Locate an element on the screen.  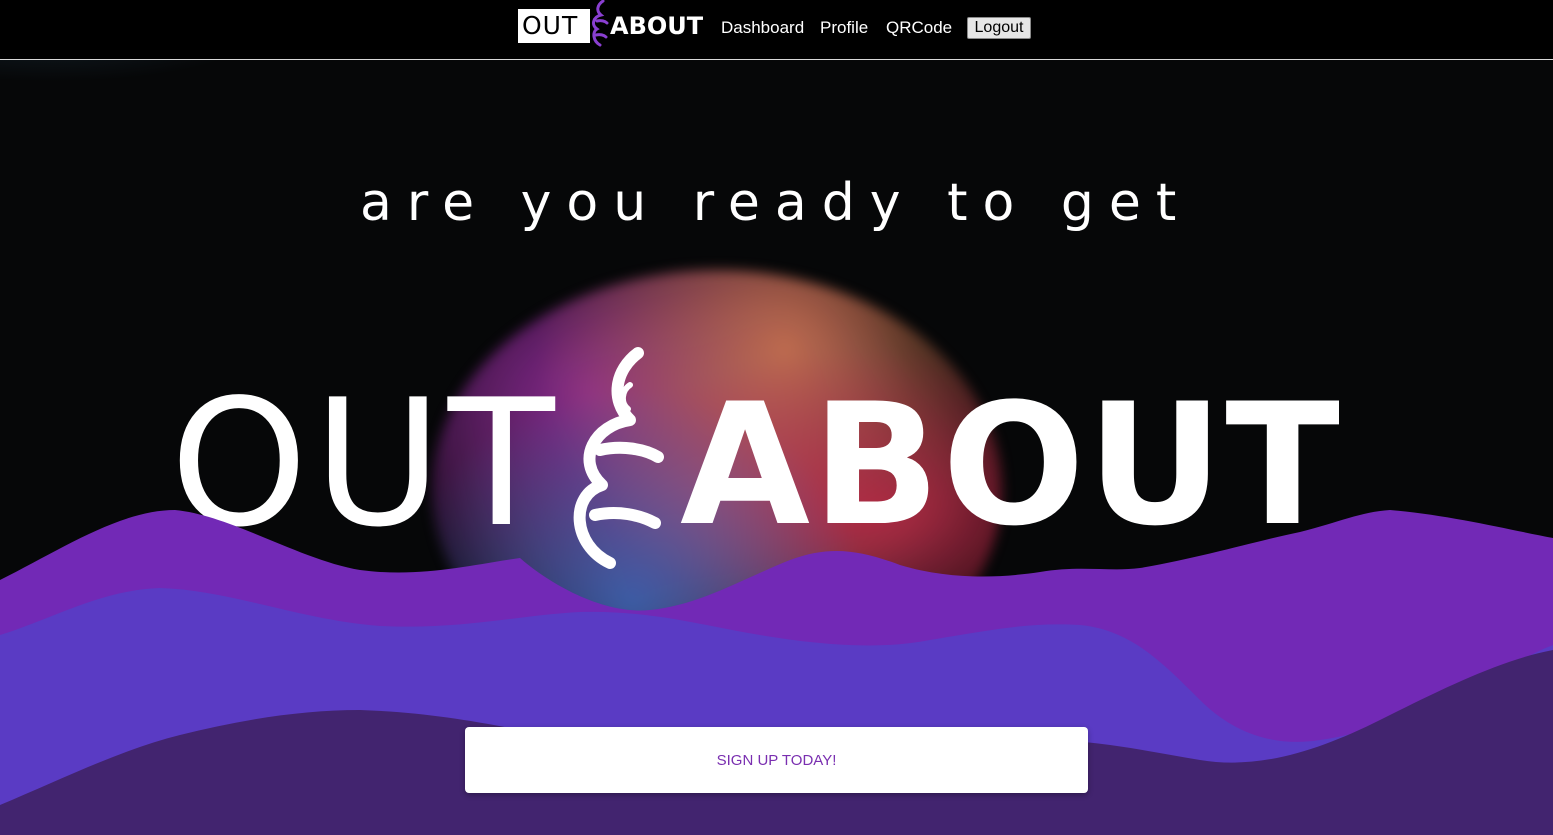
nav-link-qrcode: QRCode is located at coordinates (919, 28).